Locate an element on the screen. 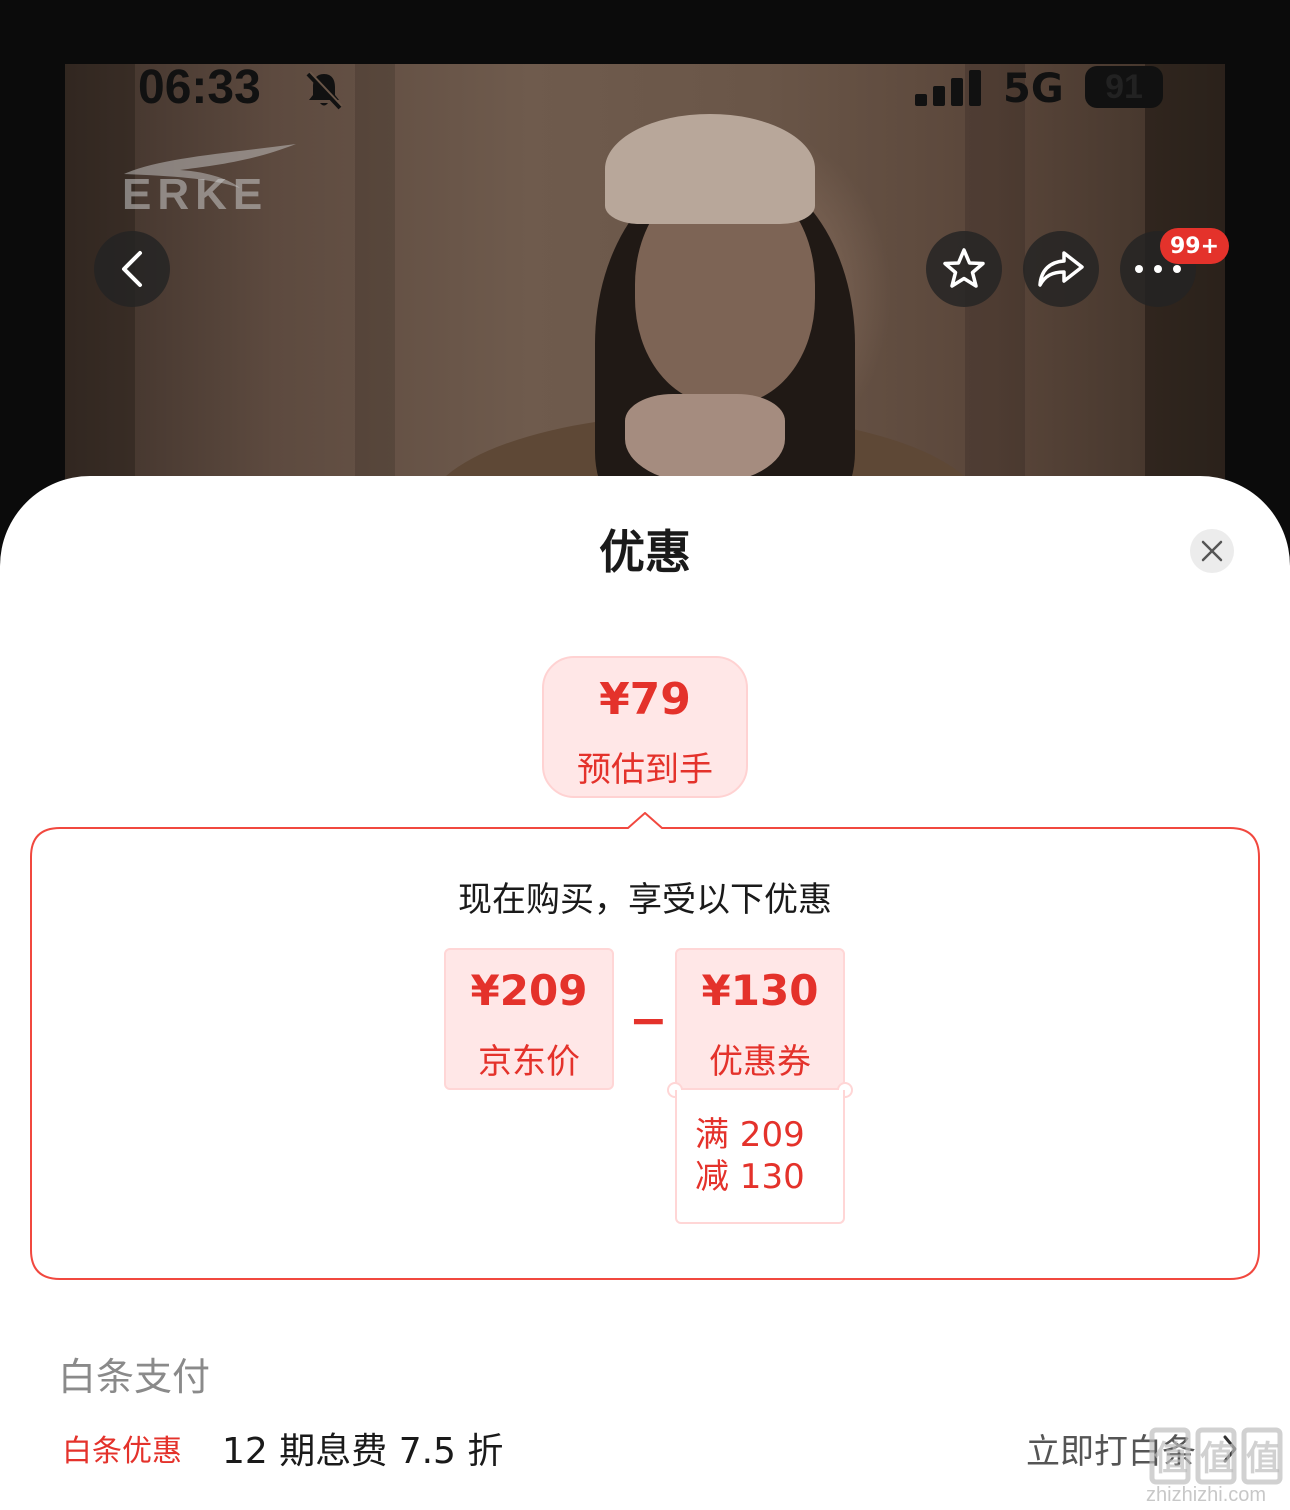 Image resolution: width=1290 pixels, height=1510 pixels. coupon-reduction: 减 130 is located at coordinates (750, 1177).